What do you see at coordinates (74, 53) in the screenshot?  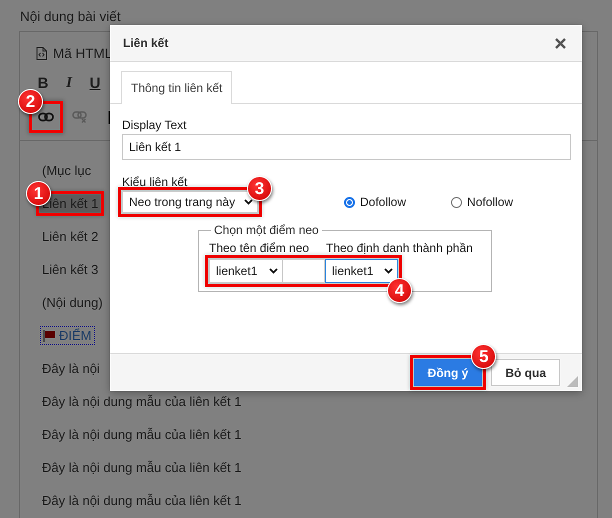 I see `html-source-button: Mã HTML` at bounding box center [74, 53].